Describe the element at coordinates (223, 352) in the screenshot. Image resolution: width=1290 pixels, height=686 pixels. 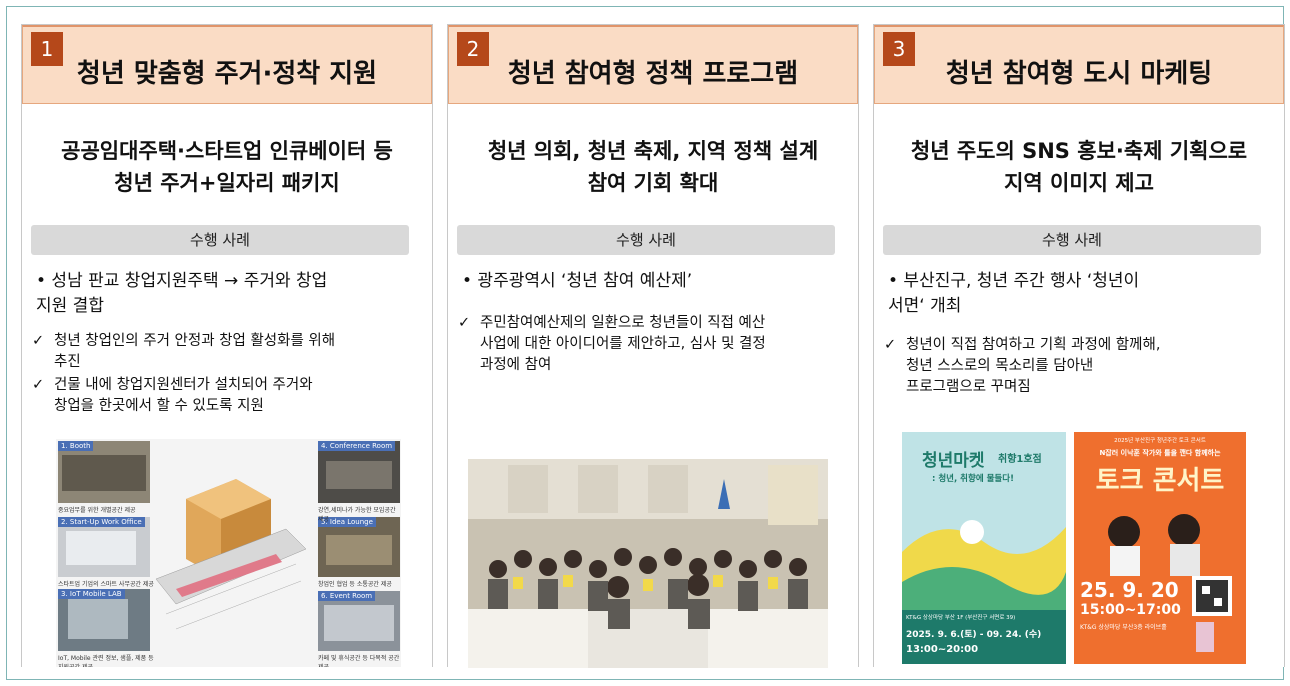
I see `case-detail: 청년 창업인의 주거 안정과 창업 활성화를 위해 추진` at that location.